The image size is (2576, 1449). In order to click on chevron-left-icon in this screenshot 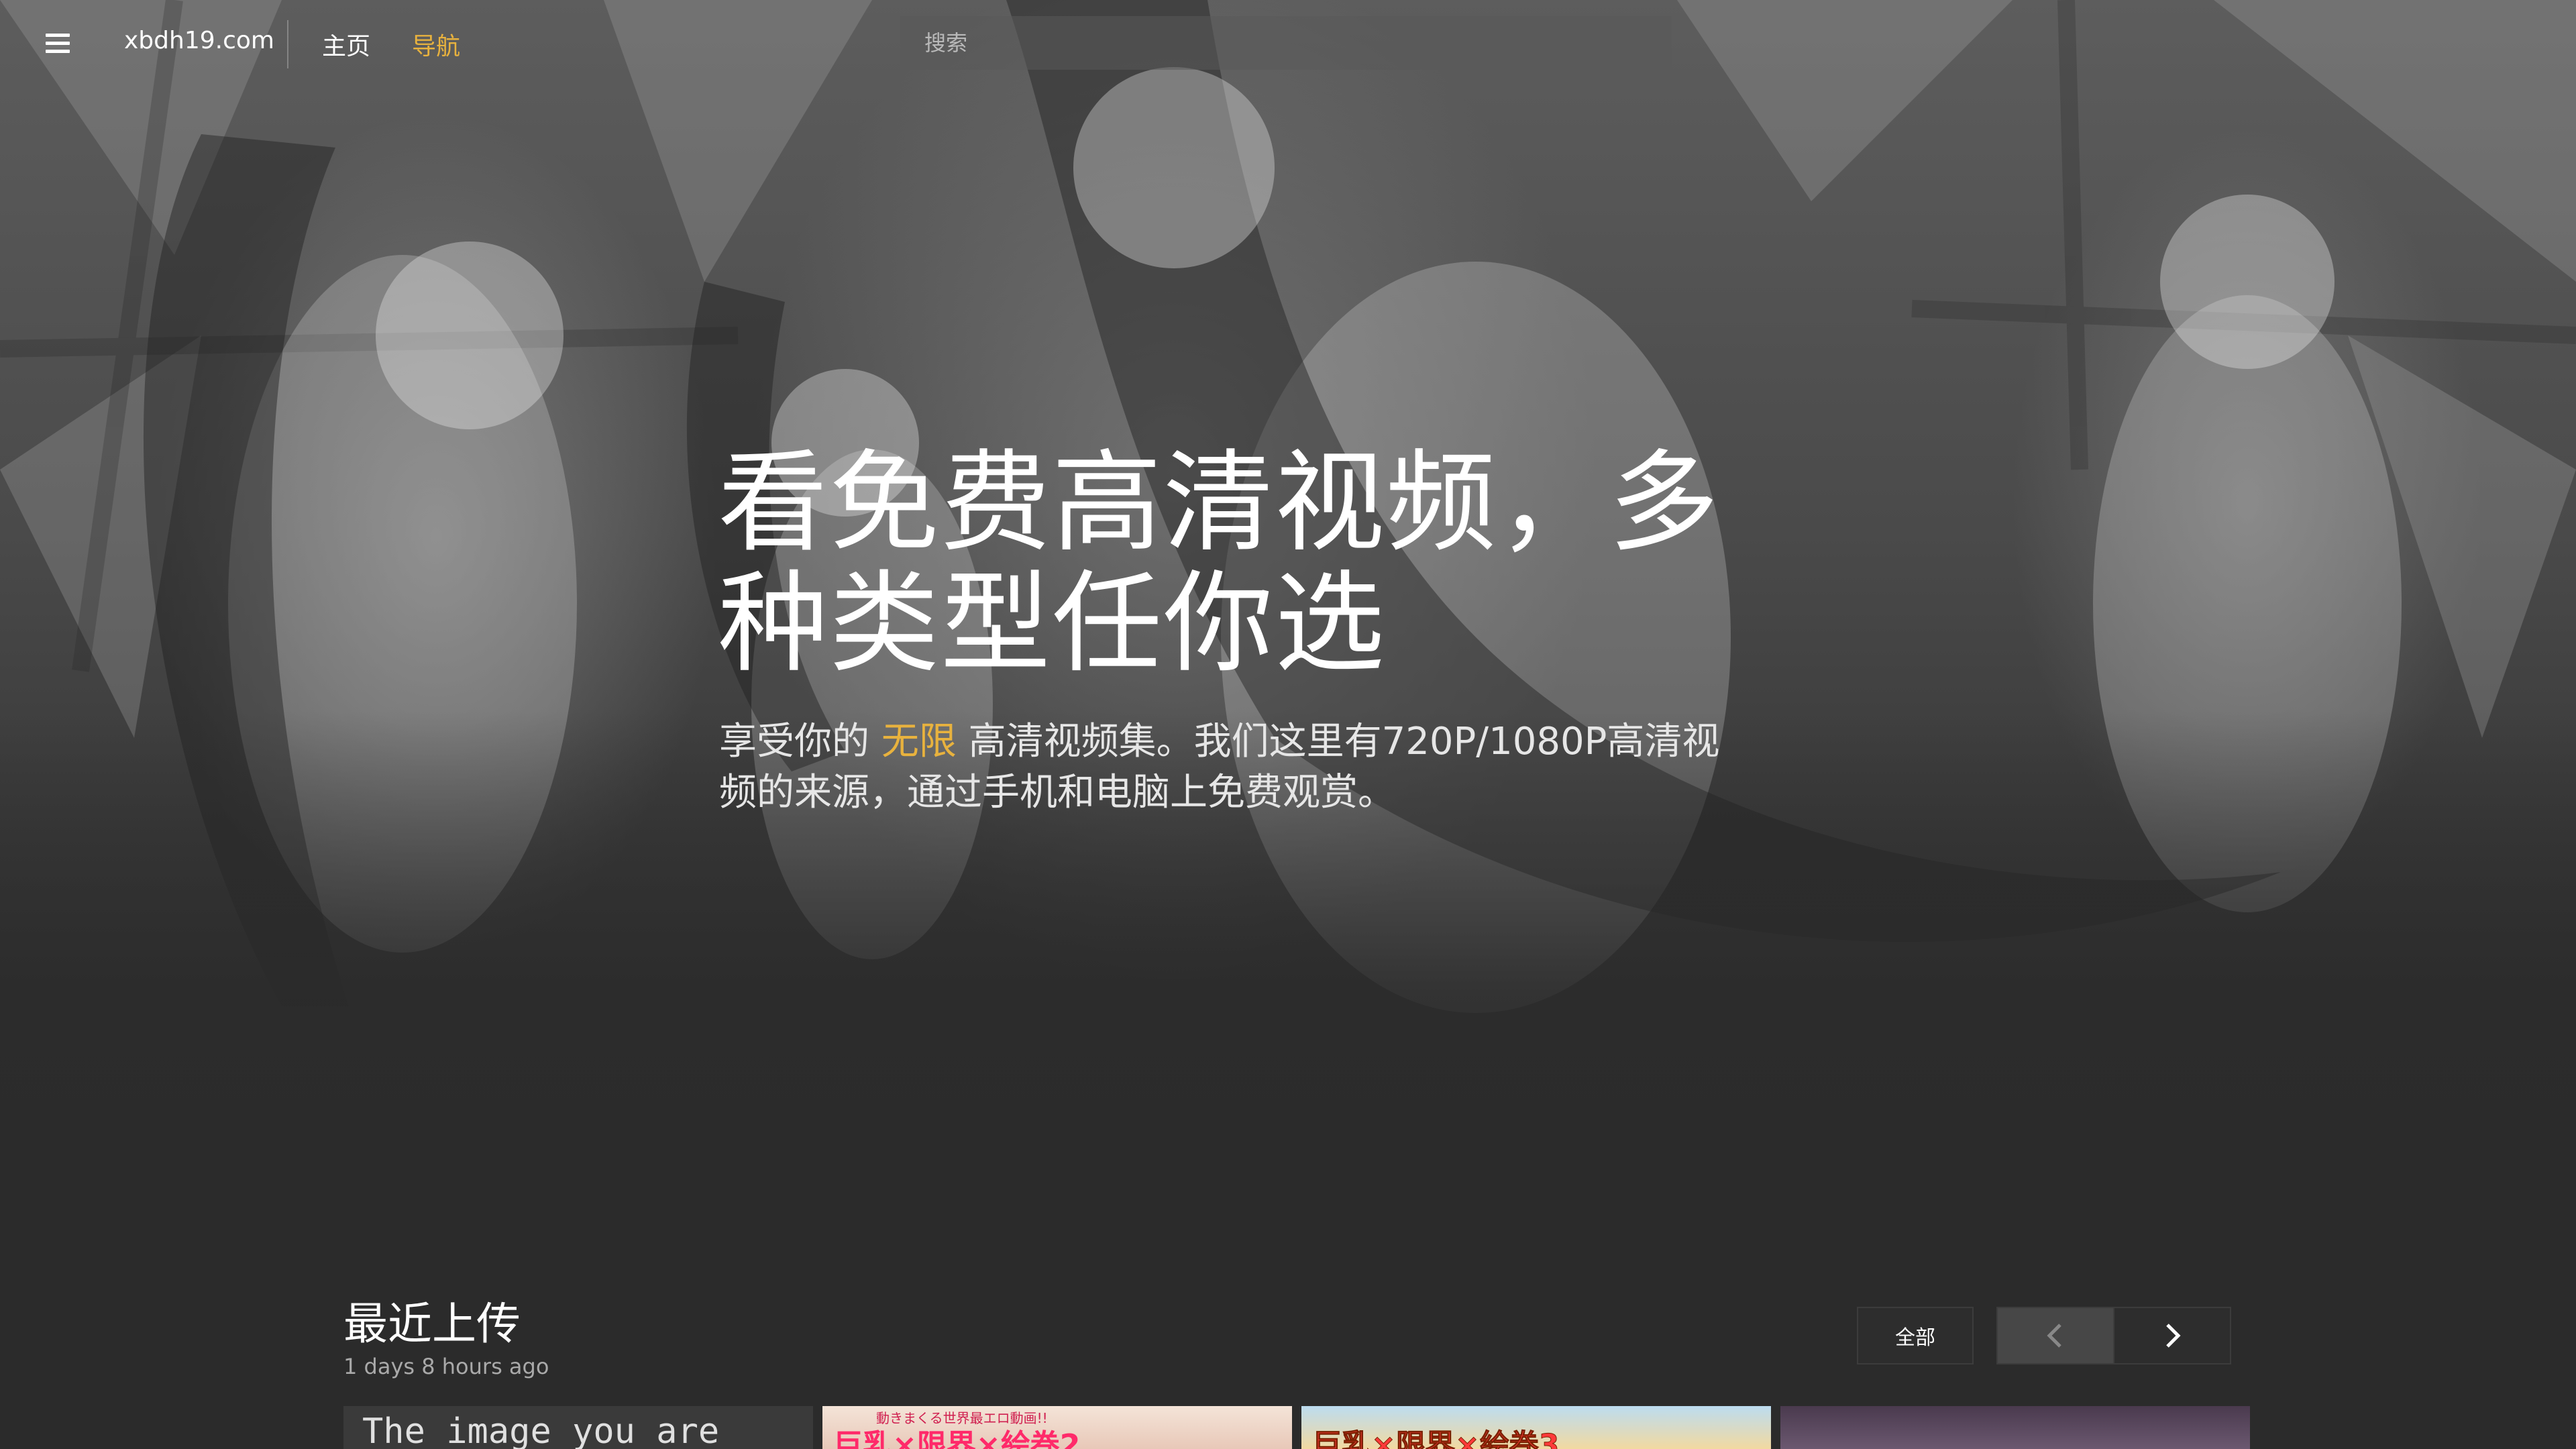, I will do `click(2054, 1336)`.